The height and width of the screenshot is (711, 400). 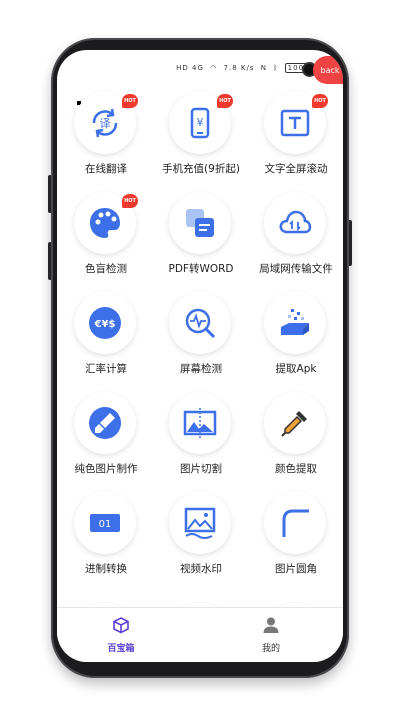 I want to click on tool-label: PDF转WORD, so click(x=201, y=269).